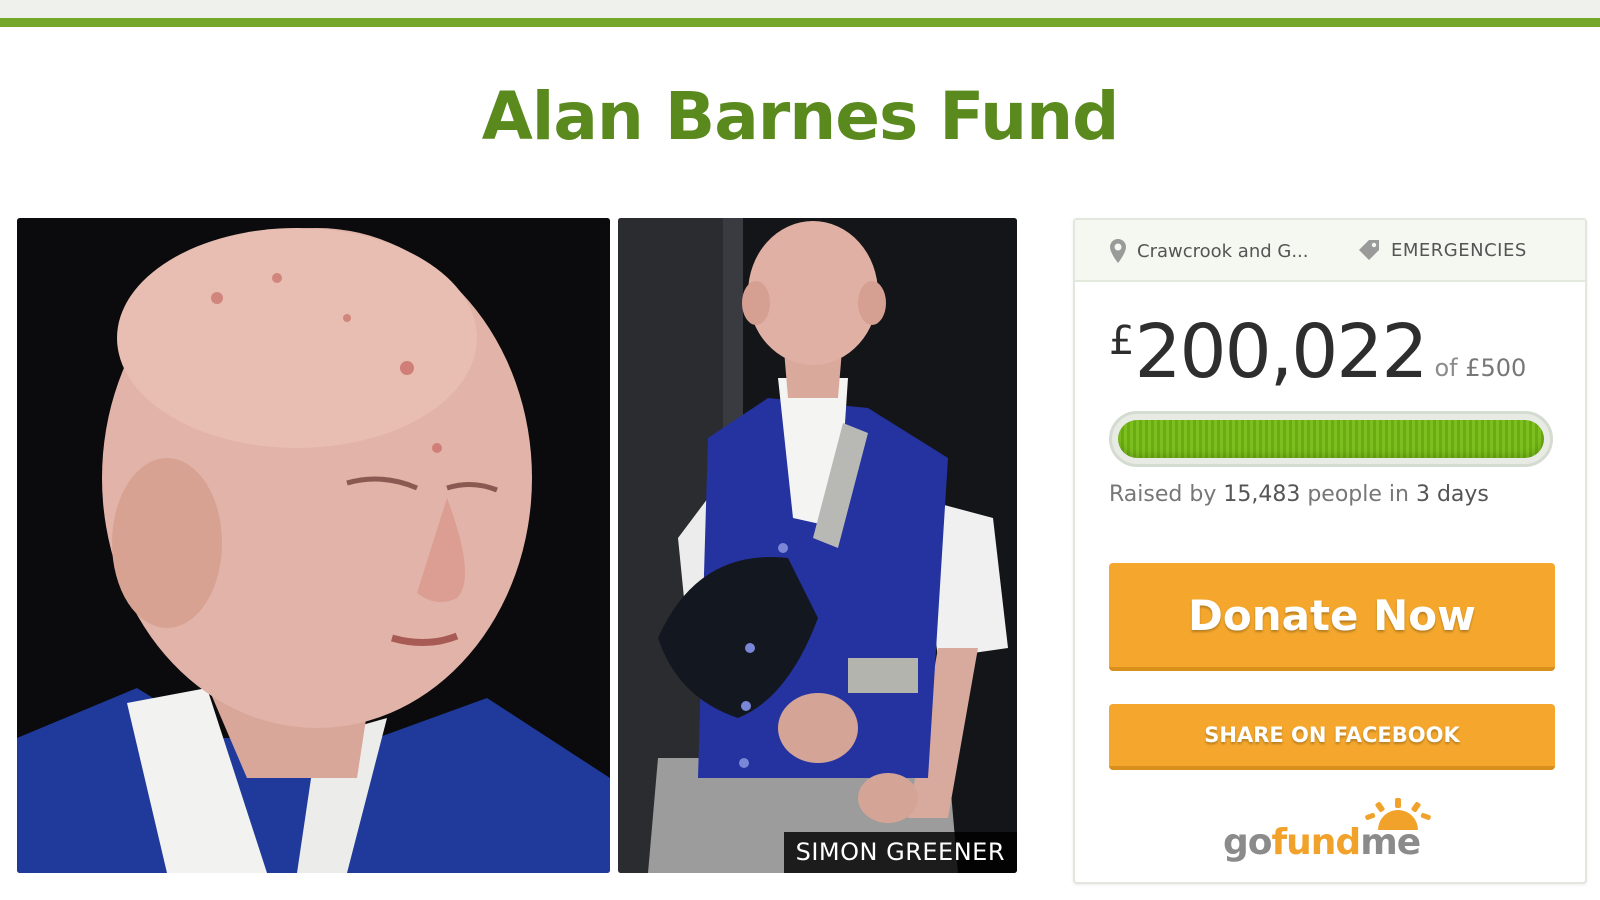 Image resolution: width=1600 pixels, height=900 pixels. What do you see at coordinates (800, 116) in the screenshot?
I see `page-title: Alan Barnes Fund` at bounding box center [800, 116].